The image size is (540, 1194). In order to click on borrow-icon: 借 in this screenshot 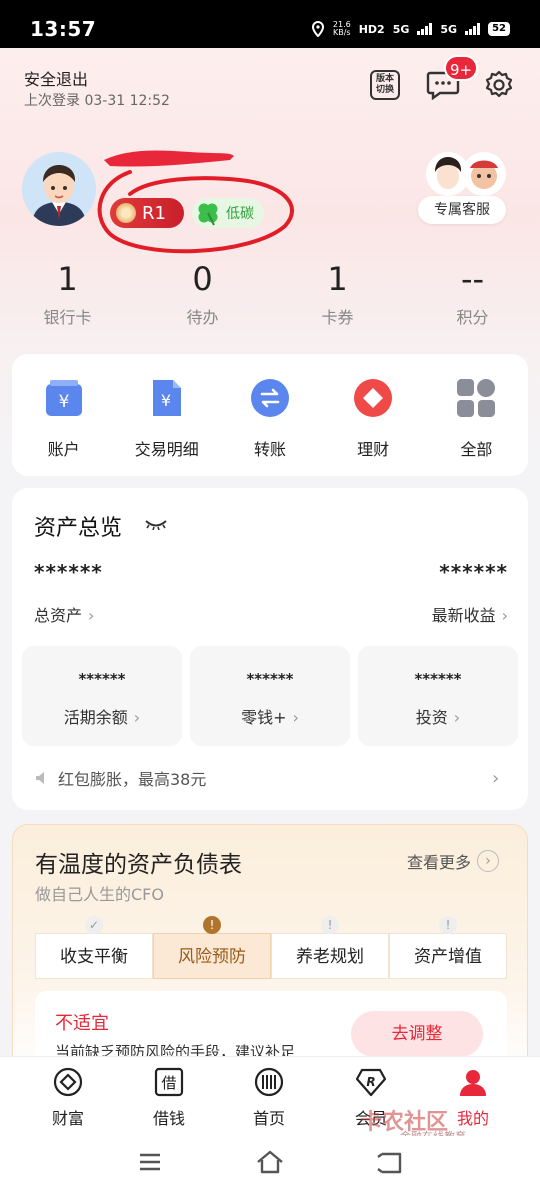, I will do `click(169, 1082)`.